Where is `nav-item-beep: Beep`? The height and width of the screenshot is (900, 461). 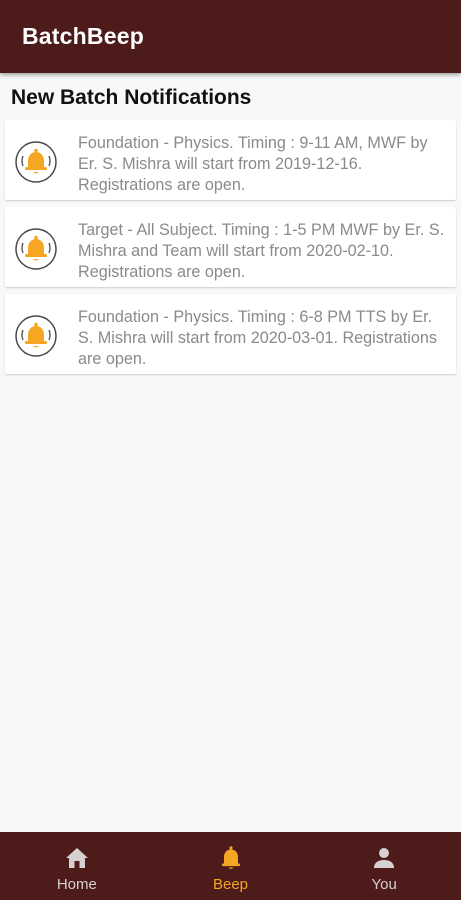 nav-item-beep: Beep is located at coordinates (231, 866).